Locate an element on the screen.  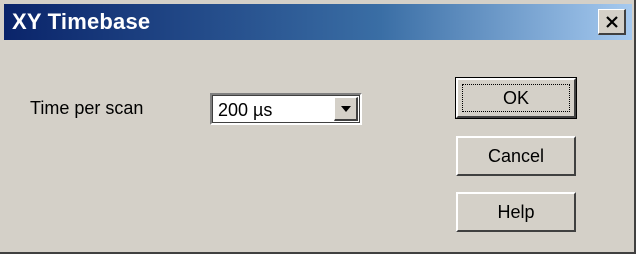
window-title: XY Timebase is located at coordinates (81, 21).